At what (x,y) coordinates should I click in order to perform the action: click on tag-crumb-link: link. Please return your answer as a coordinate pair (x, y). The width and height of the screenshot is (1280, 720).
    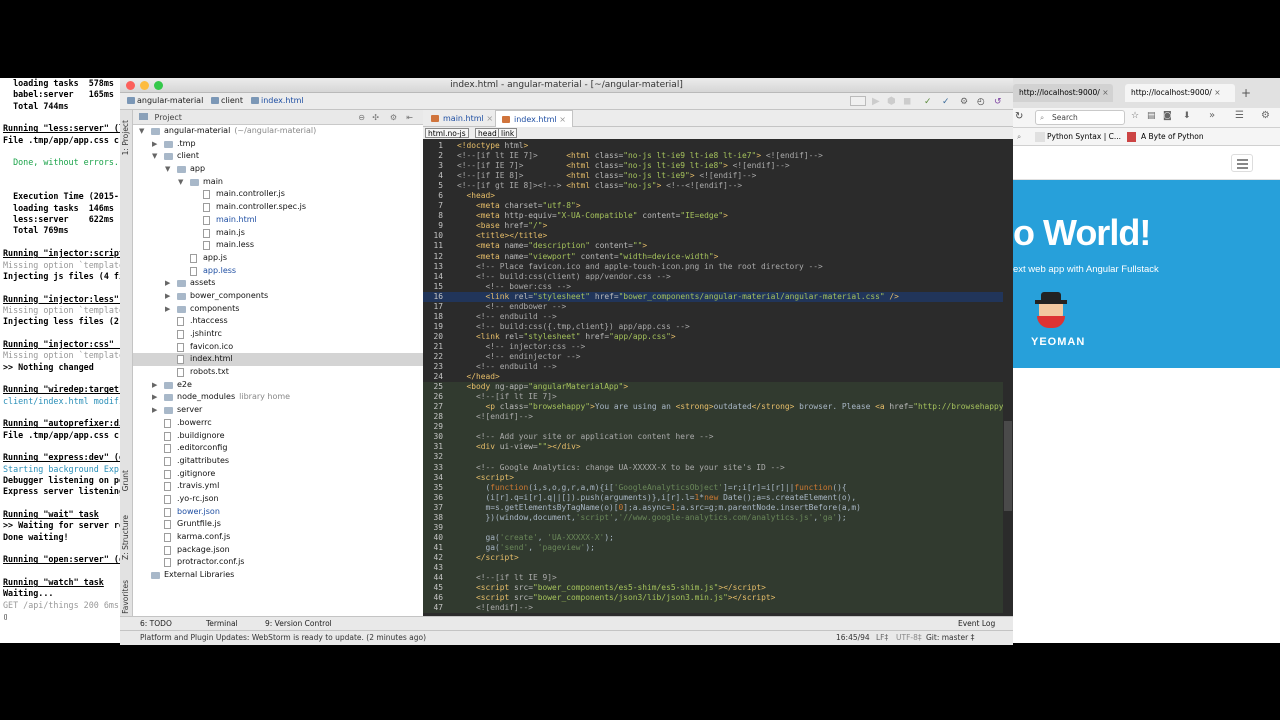
    Looking at the image, I should click on (508, 133).